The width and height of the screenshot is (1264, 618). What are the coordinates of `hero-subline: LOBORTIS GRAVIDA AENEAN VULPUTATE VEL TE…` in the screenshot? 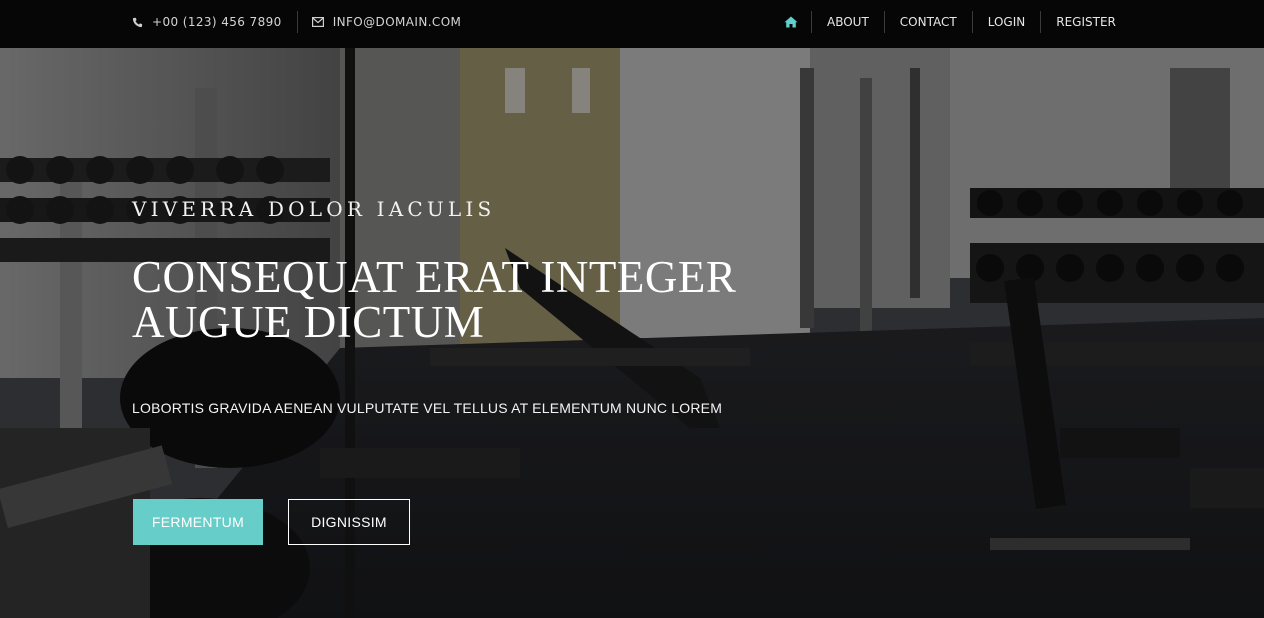 It's located at (427, 408).